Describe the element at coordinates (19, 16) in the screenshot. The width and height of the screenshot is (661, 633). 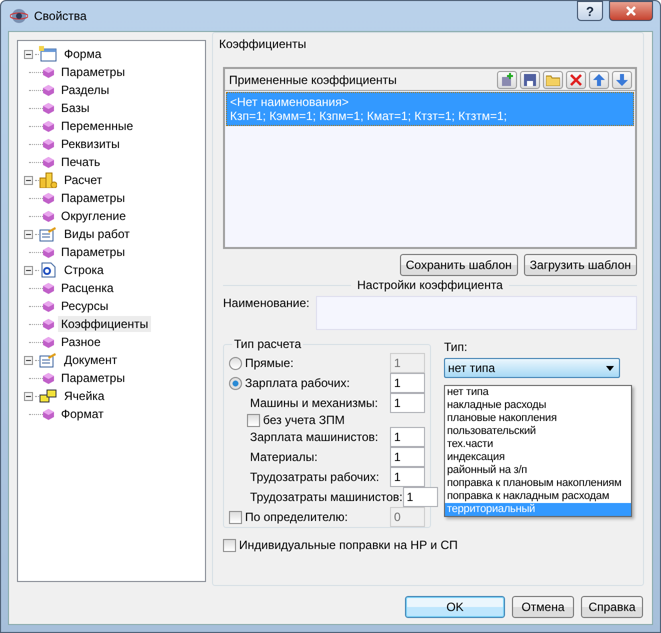
I see `app-icon` at that location.